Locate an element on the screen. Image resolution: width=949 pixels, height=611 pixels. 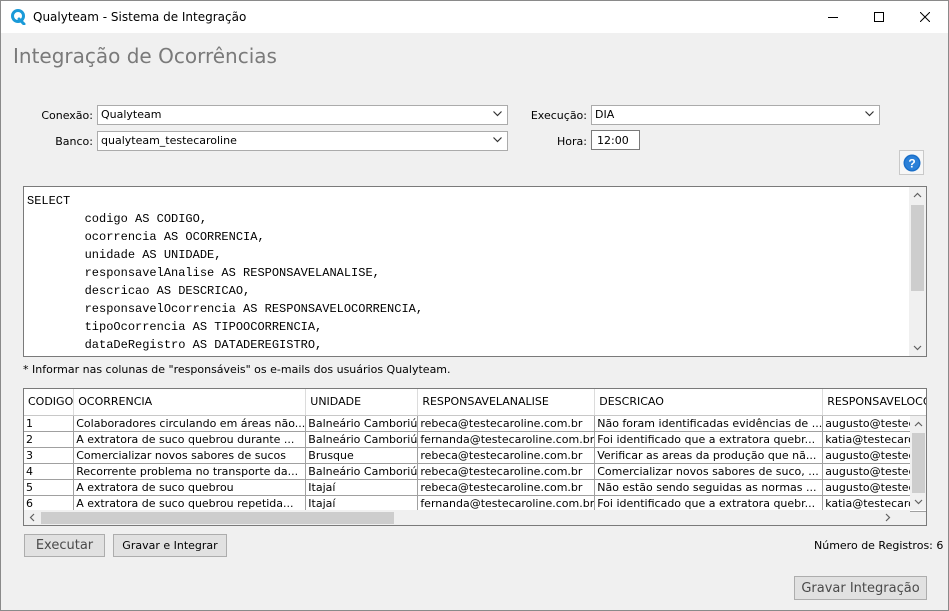
execucao-select: DIA is located at coordinates (735, 115).